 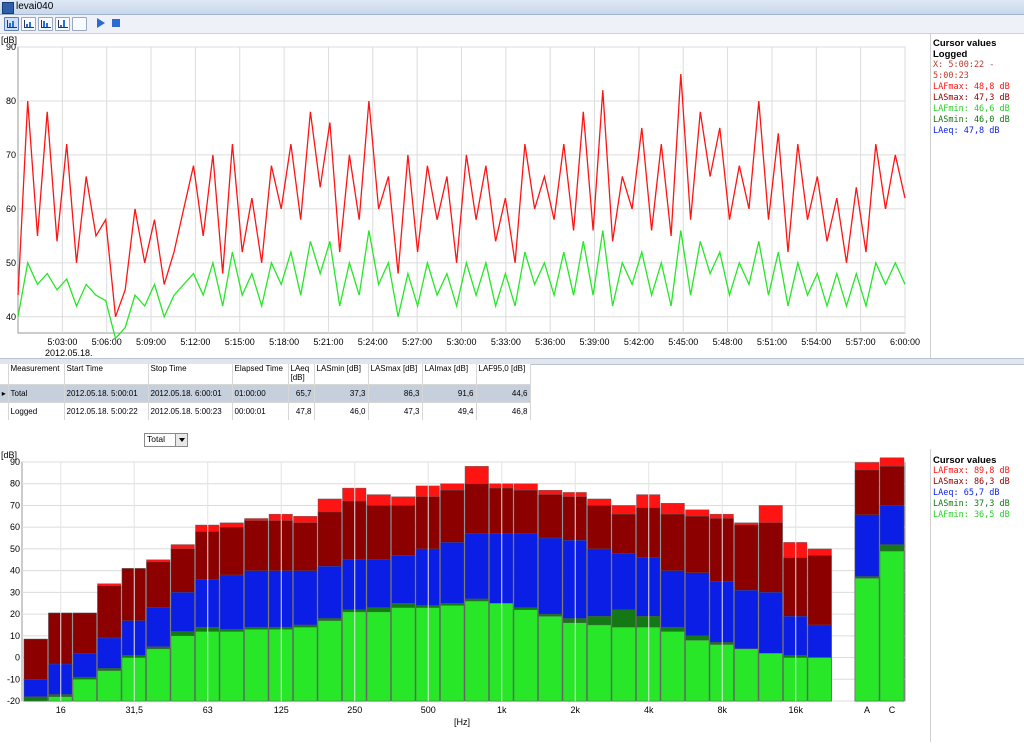 What do you see at coordinates (36, 374) in the screenshot?
I see `col-header-measurement: Measurement` at bounding box center [36, 374].